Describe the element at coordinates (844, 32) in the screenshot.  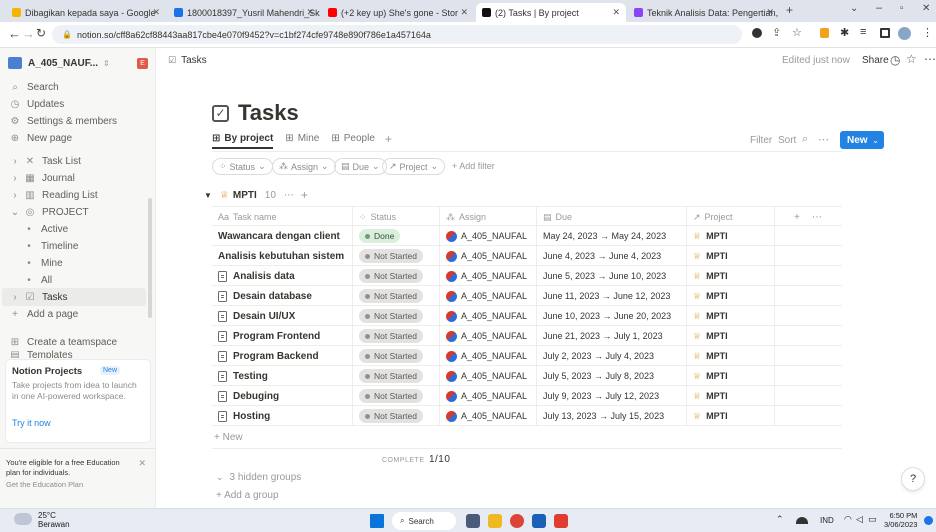
I see `extensions-puzzle-icon: ✱` at that location.